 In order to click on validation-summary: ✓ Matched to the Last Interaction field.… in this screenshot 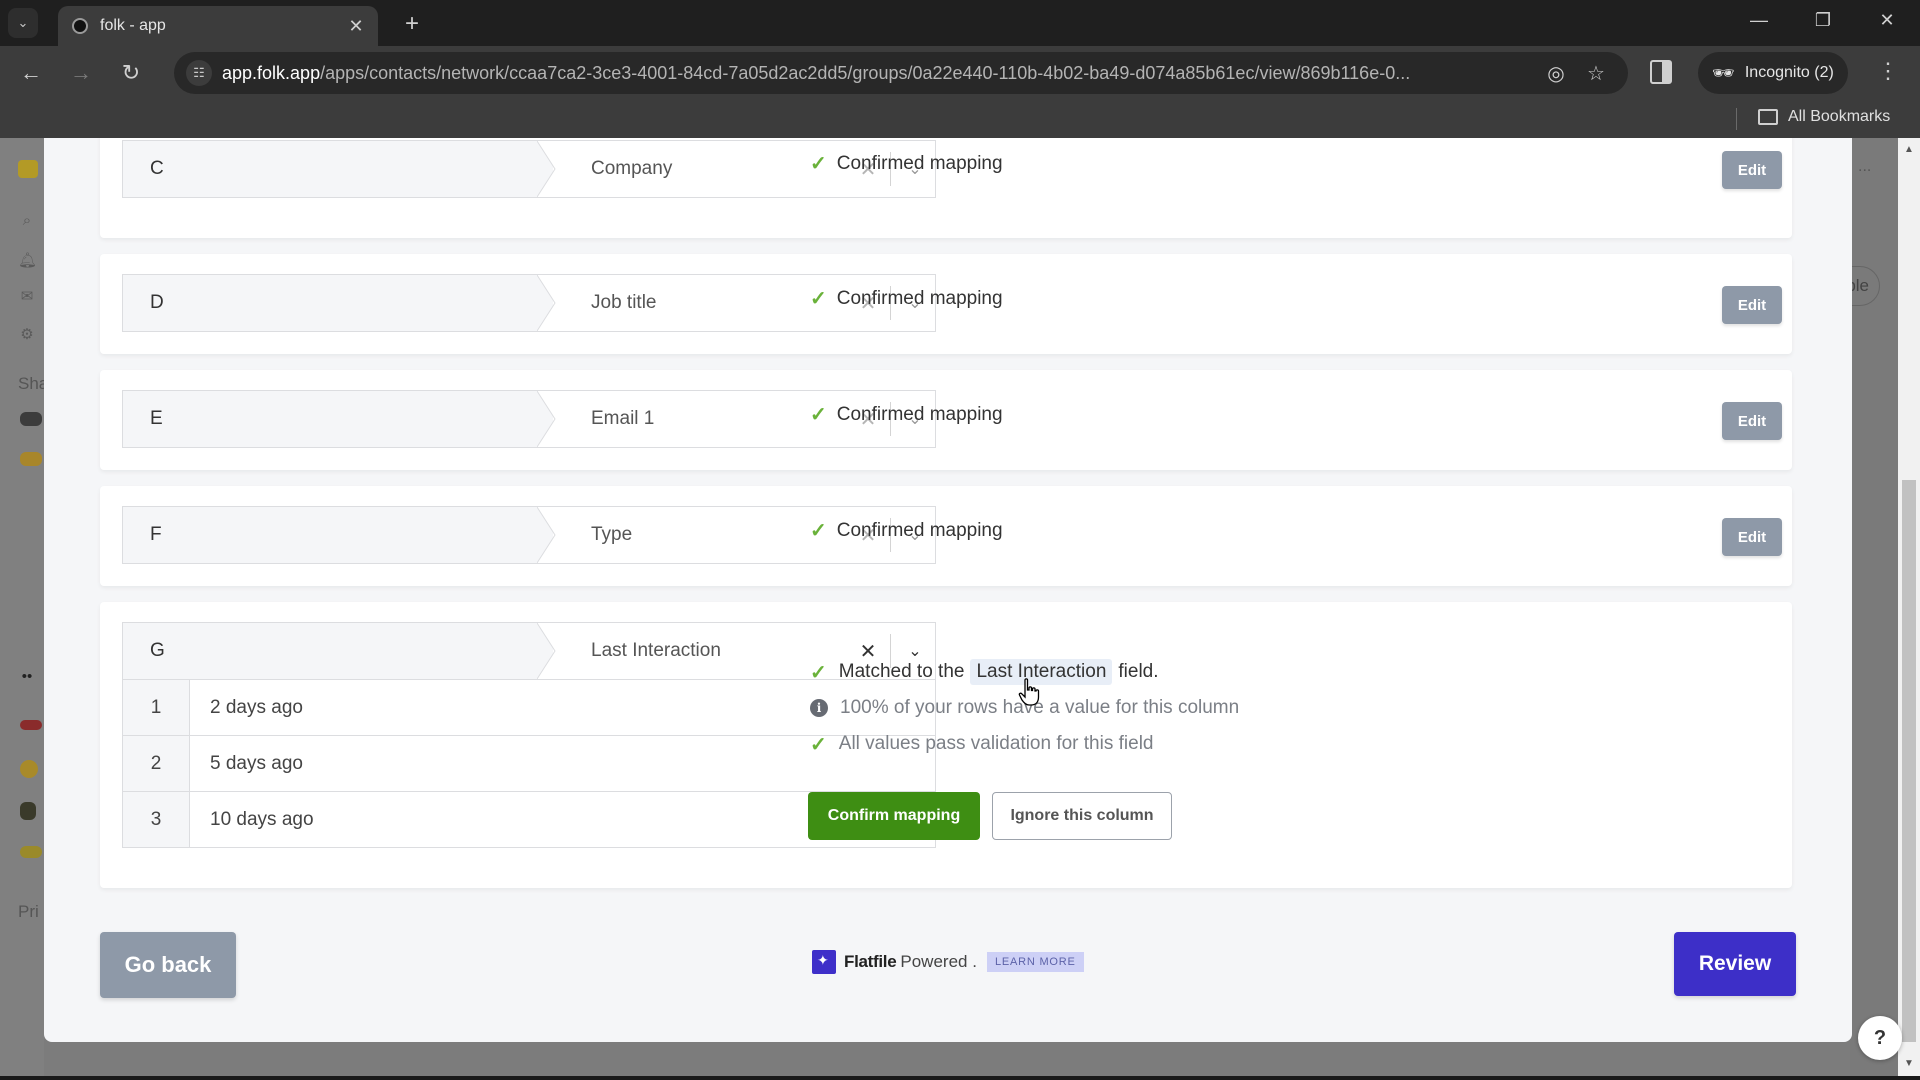, I will do `click(1024, 708)`.